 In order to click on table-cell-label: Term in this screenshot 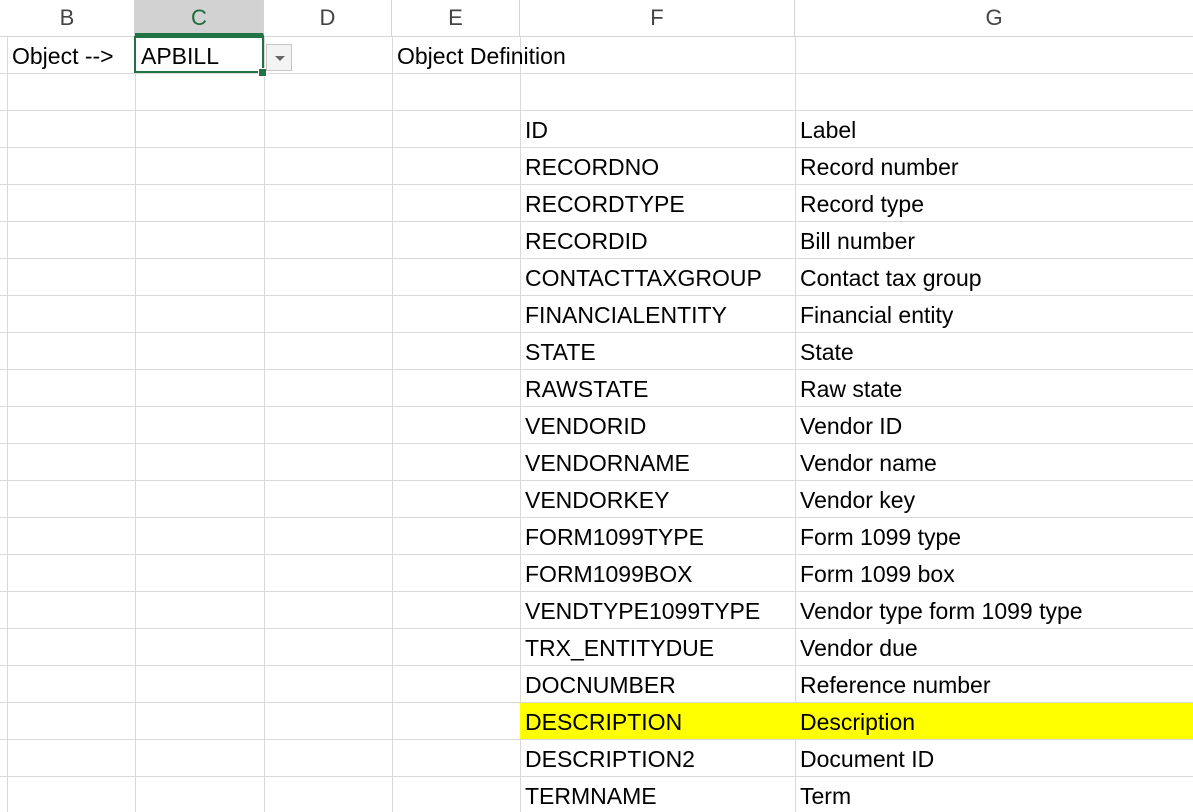, I will do `click(994, 794)`.